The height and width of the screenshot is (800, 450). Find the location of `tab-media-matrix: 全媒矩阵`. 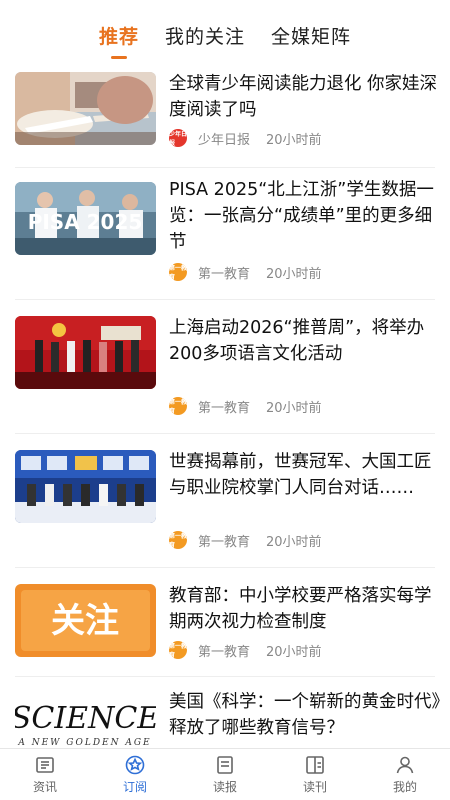

tab-media-matrix: 全媒矩阵 is located at coordinates (311, 35).